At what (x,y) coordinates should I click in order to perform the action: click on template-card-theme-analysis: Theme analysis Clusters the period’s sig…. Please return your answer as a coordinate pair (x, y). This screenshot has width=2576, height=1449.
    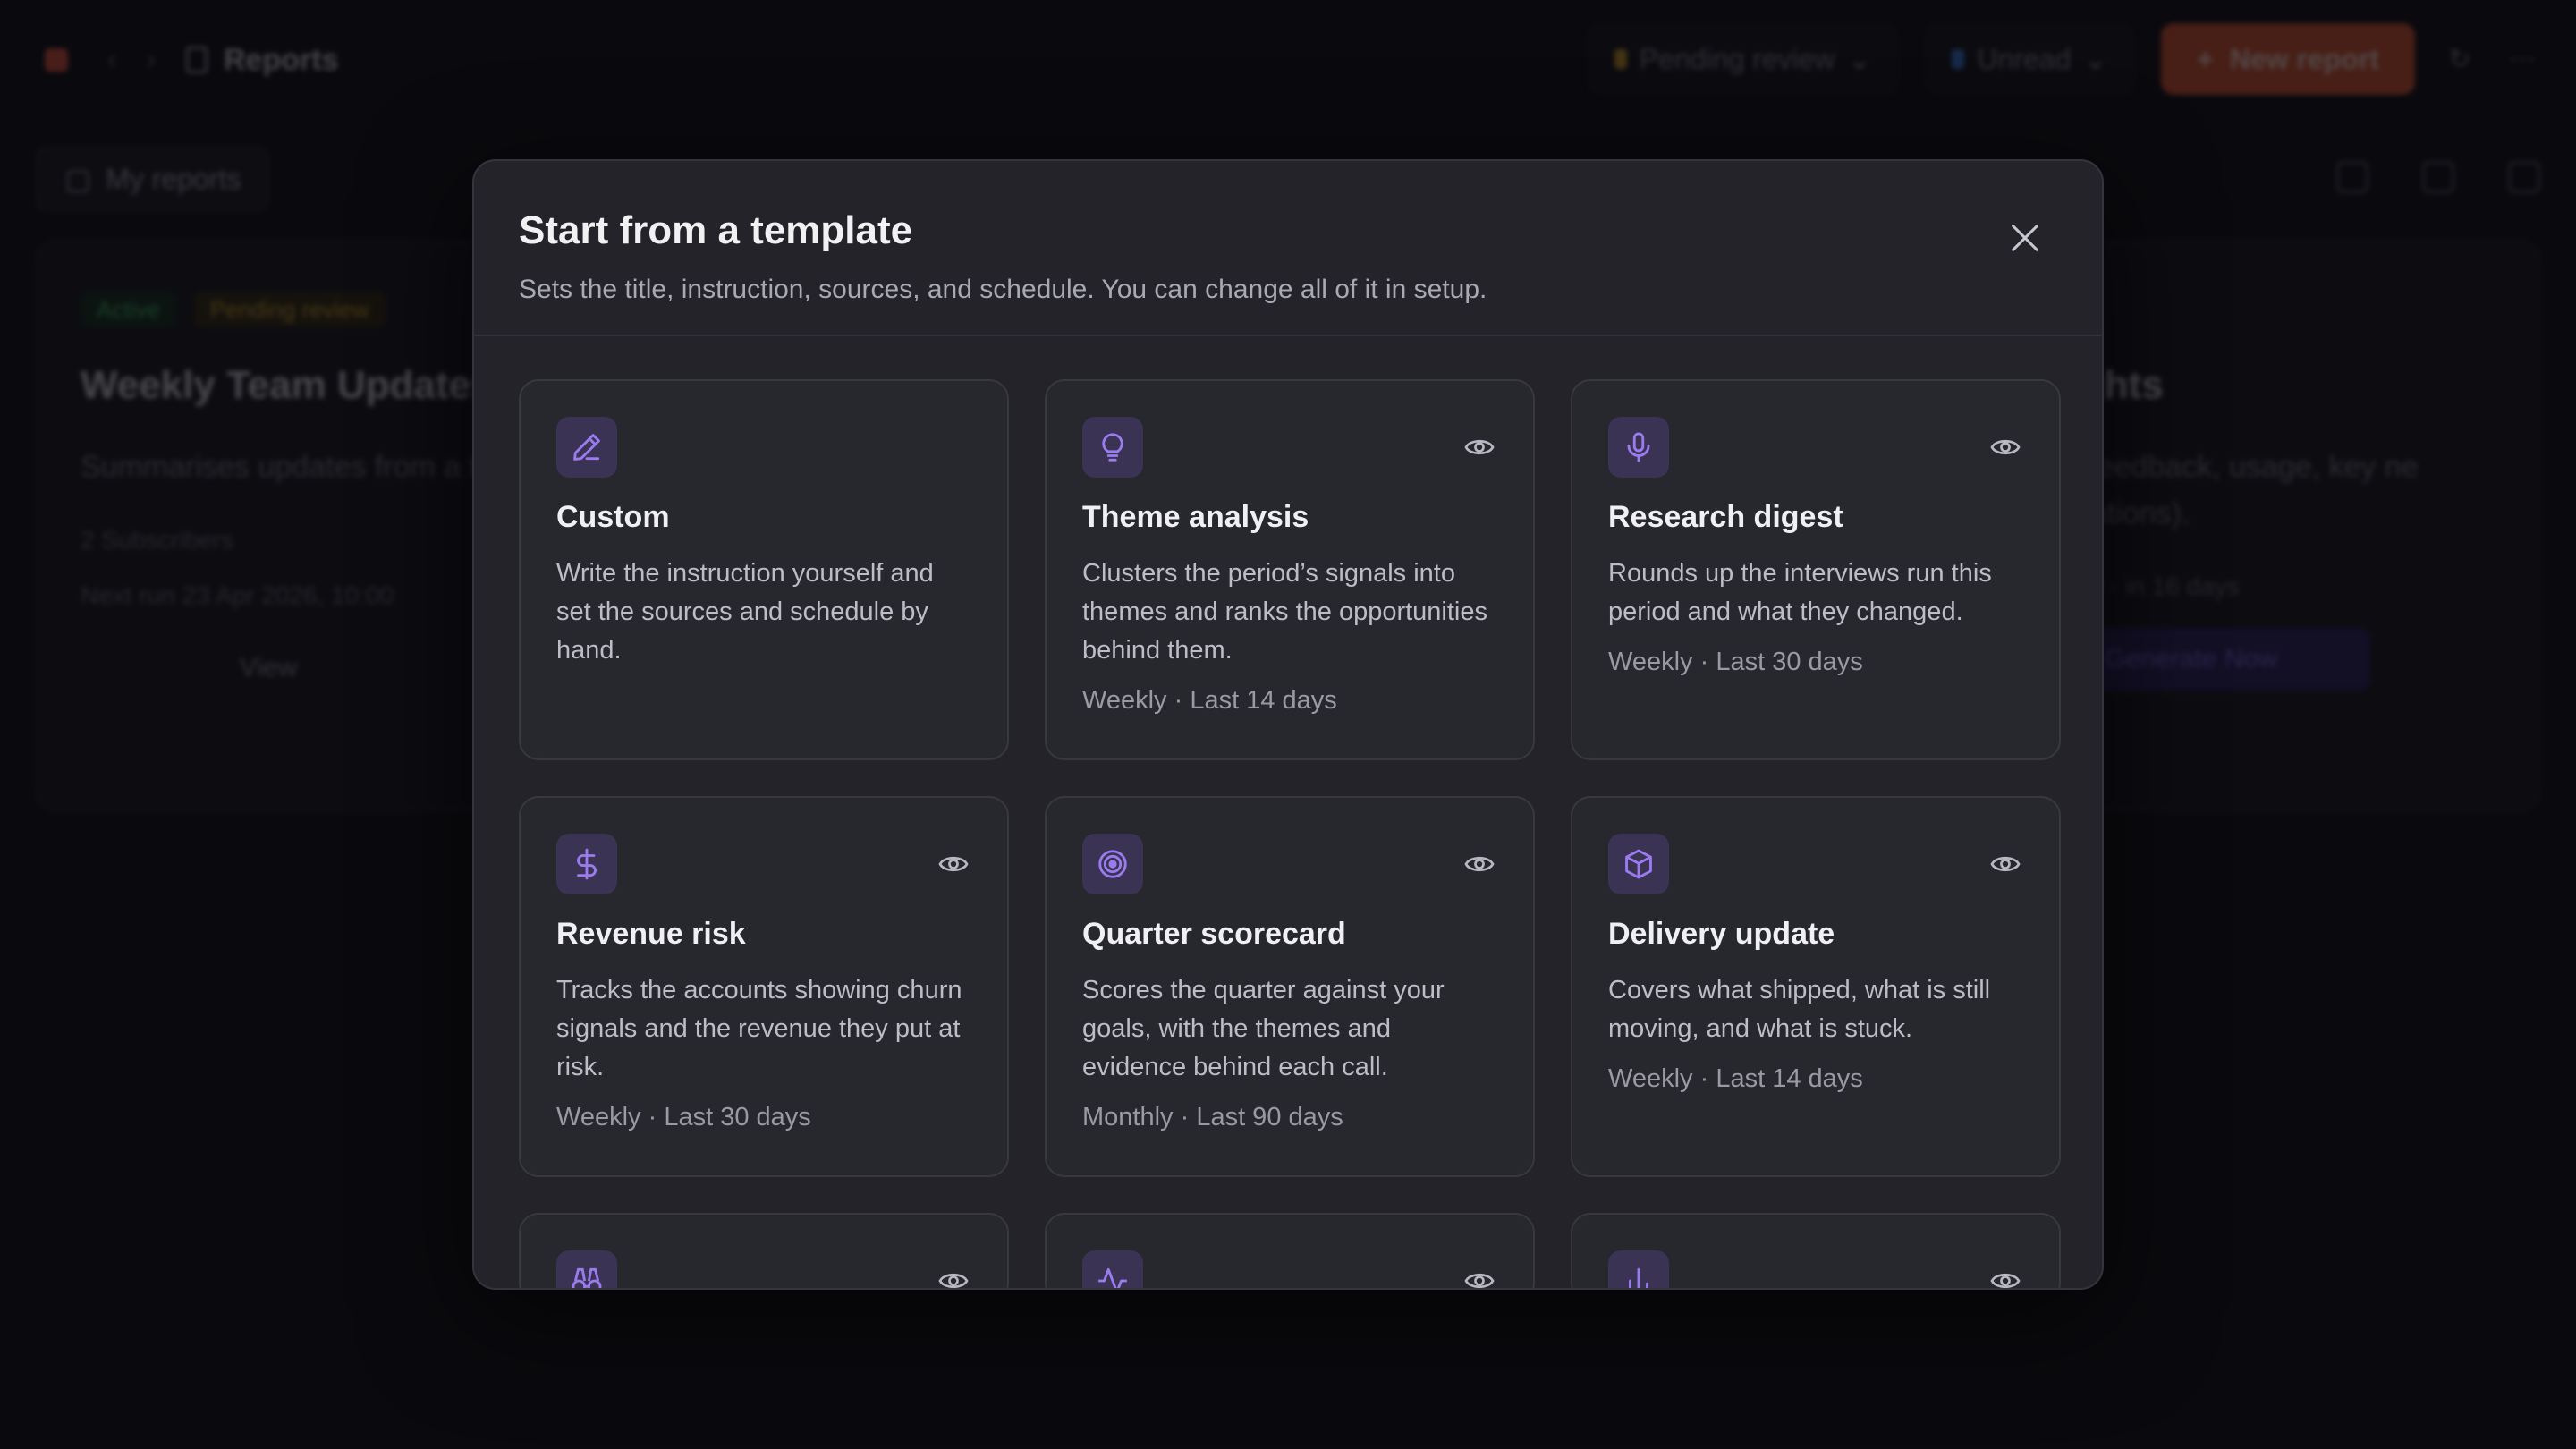
    Looking at the image, I should click on (1290, 569).